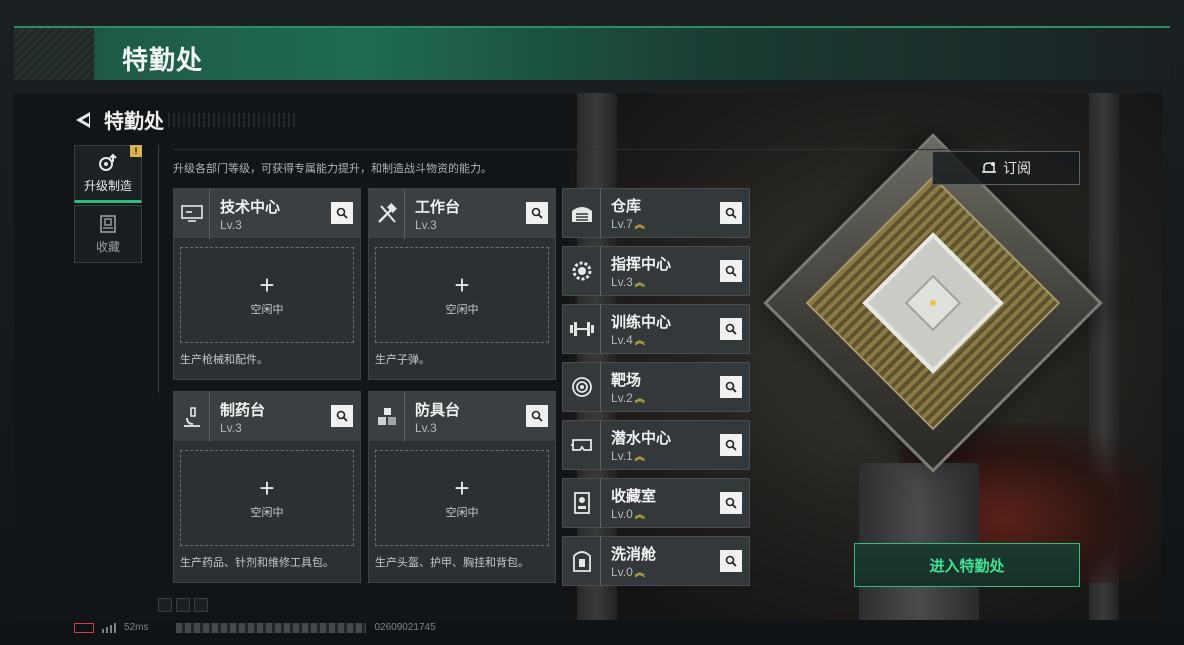 Image resolution: width=1184 pixels, height=645 pixels. I want to click on facility-shooting-range: 靶场 Lv.2 ︽, so click(656, 387).